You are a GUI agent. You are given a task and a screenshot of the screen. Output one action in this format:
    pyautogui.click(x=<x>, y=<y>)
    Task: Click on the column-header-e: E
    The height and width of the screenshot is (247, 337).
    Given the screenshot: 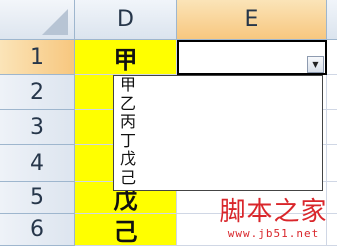 What is the action you would take?
    pyautogui.click(x=252, y=20)
    